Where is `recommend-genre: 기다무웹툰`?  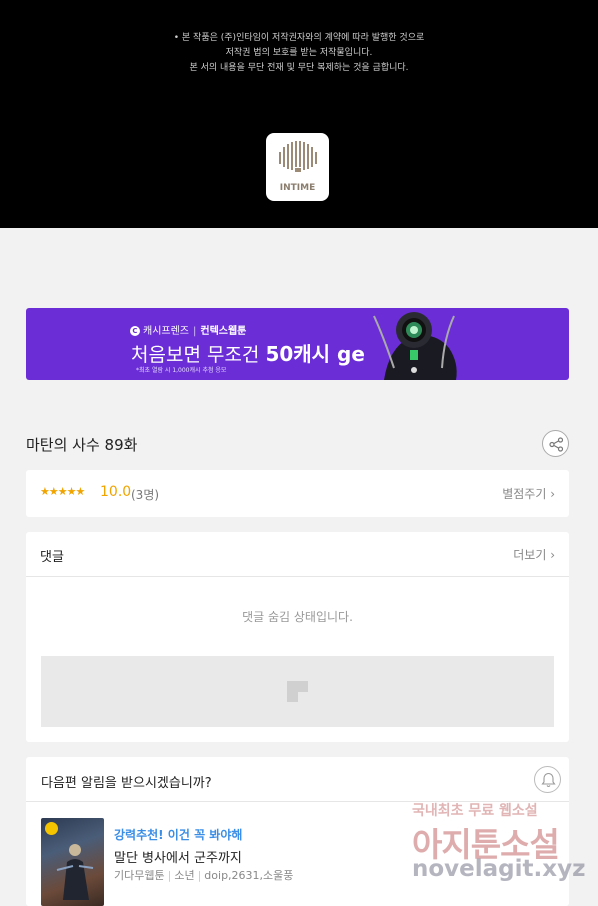 recommend-genre: 기다무웹툰 is located at coordinates (139, 875).